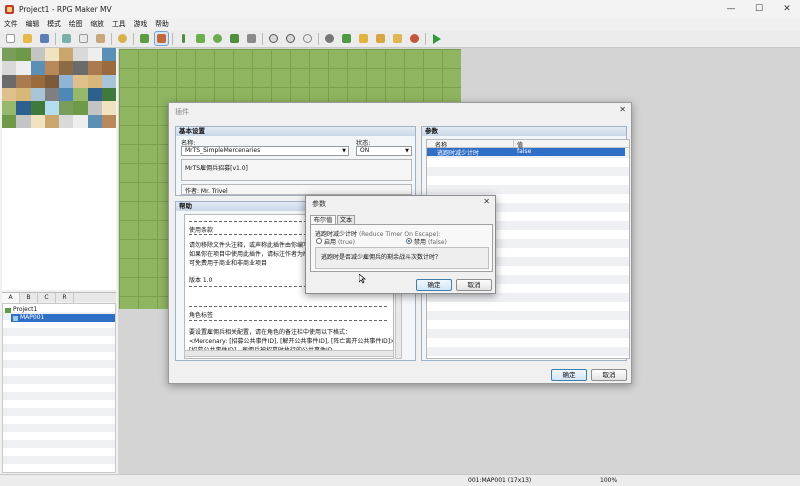 Image resolution: width=800 pixels, height=486 pixels. Describe the element at coordinates (21, 310) in the screenshot. I see `tree-item-project: Project1` at that location.